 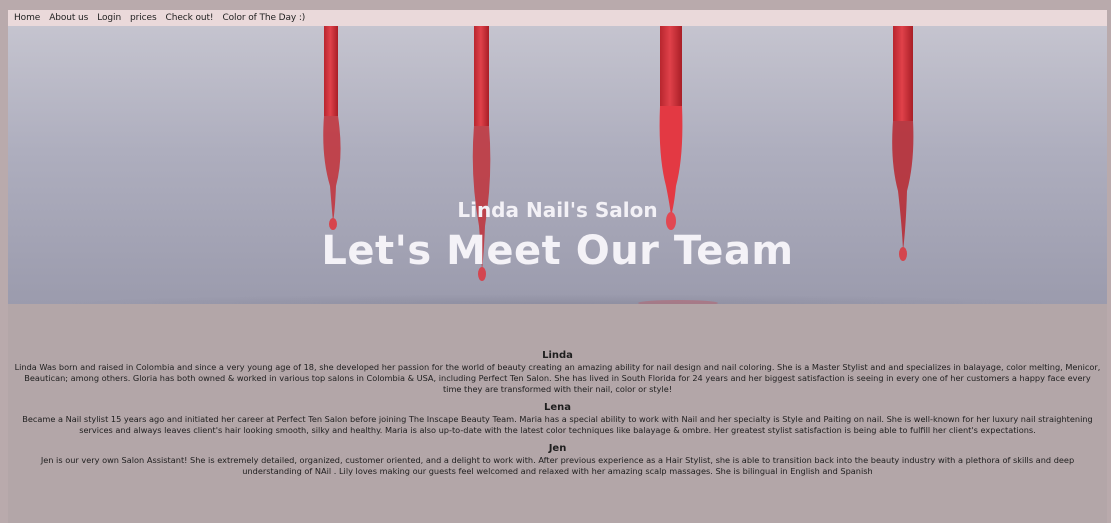 What do you see at coordinates (68, 18) in the screenshot?
I see `nav-about-link: About us` at bounding box center [68, 18].